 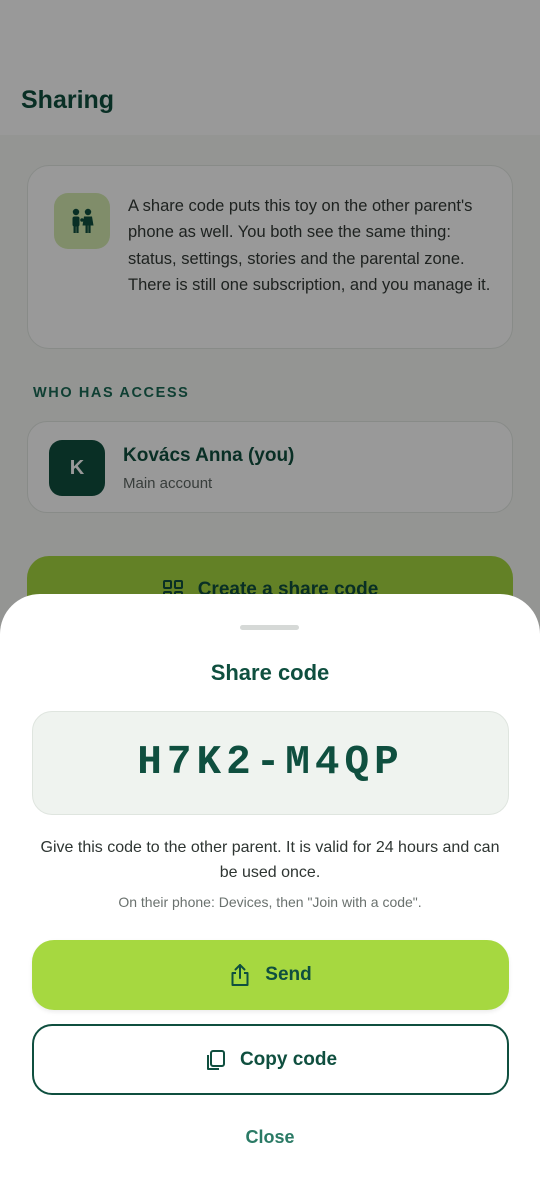 I want to click on share-code-box: H7K2-M4QP, so click(x=270, y=763).